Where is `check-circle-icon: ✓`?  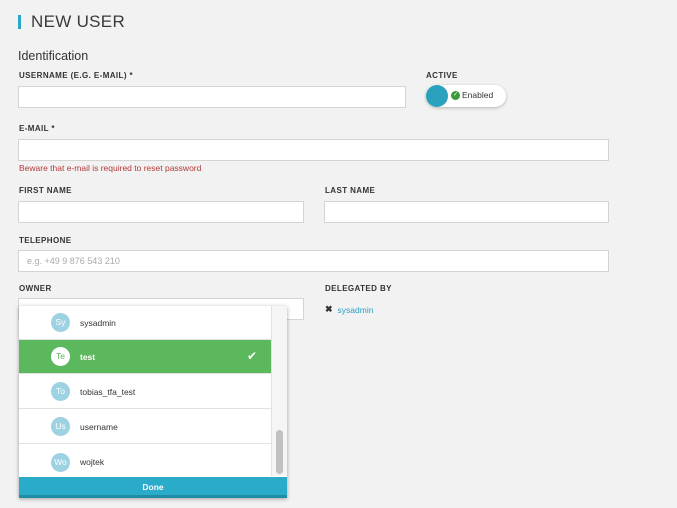 check-circle-icon: ✓ is located at coordinates (455, 95).